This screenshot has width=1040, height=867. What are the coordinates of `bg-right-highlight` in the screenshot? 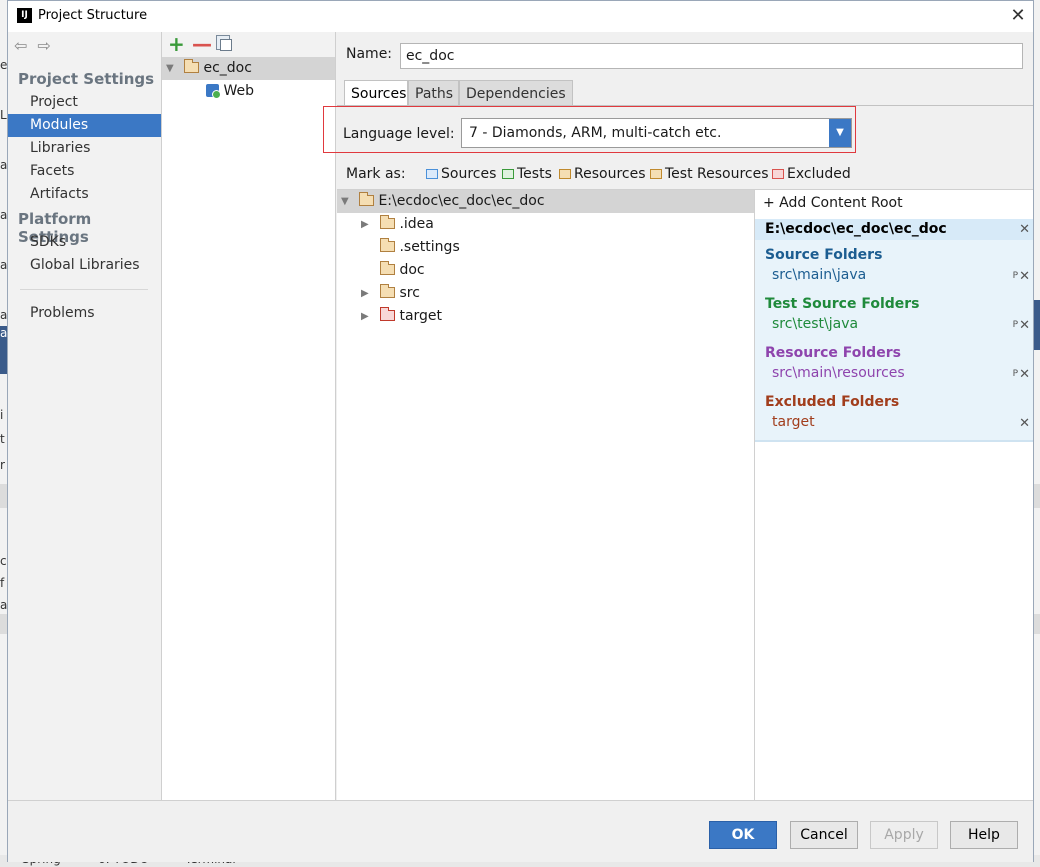 It's located at (1037, 325).